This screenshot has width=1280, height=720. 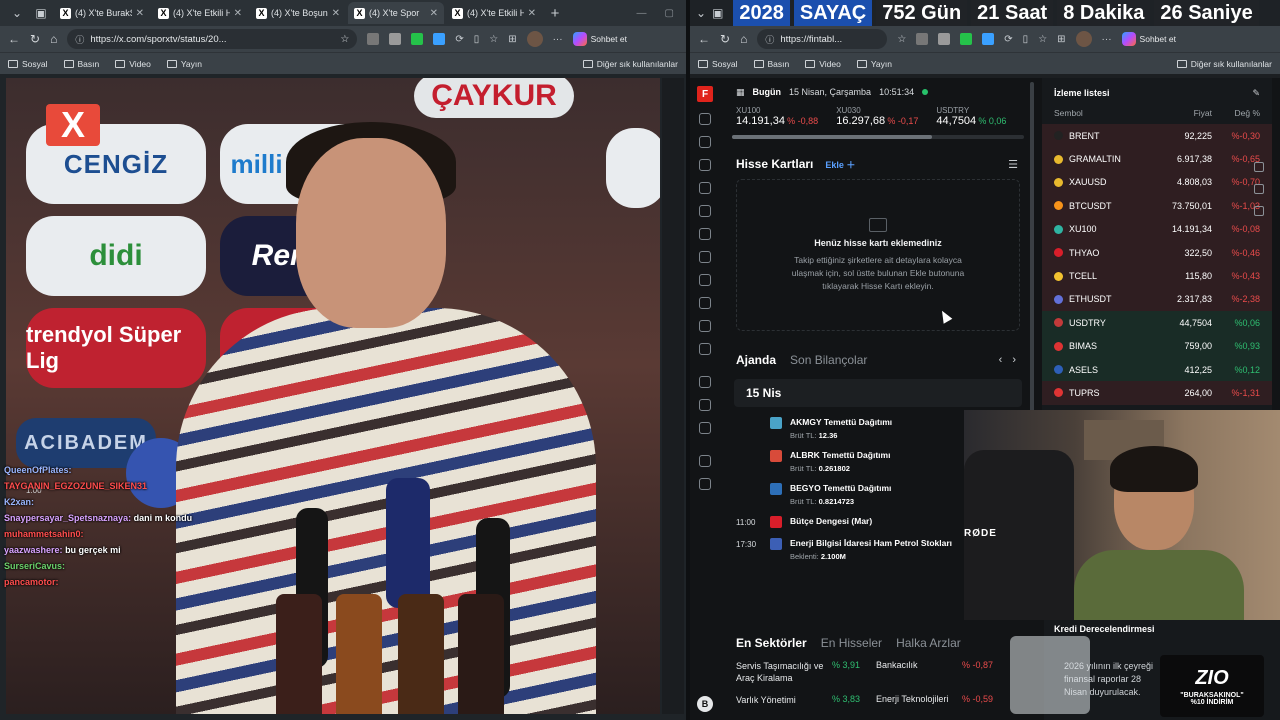 I want to click on list-icon, so click(x=705, y=211).